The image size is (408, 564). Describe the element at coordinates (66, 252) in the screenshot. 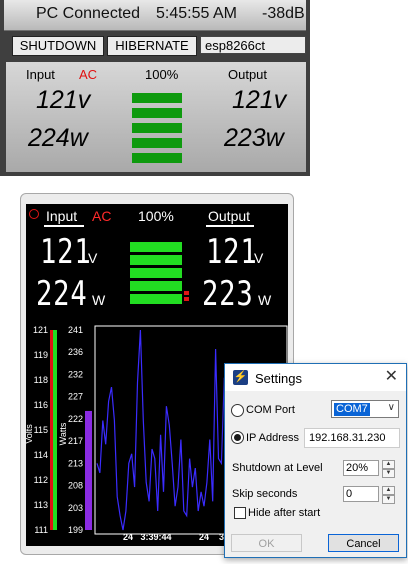

I see `input-voltage-digits: 121` at that location.